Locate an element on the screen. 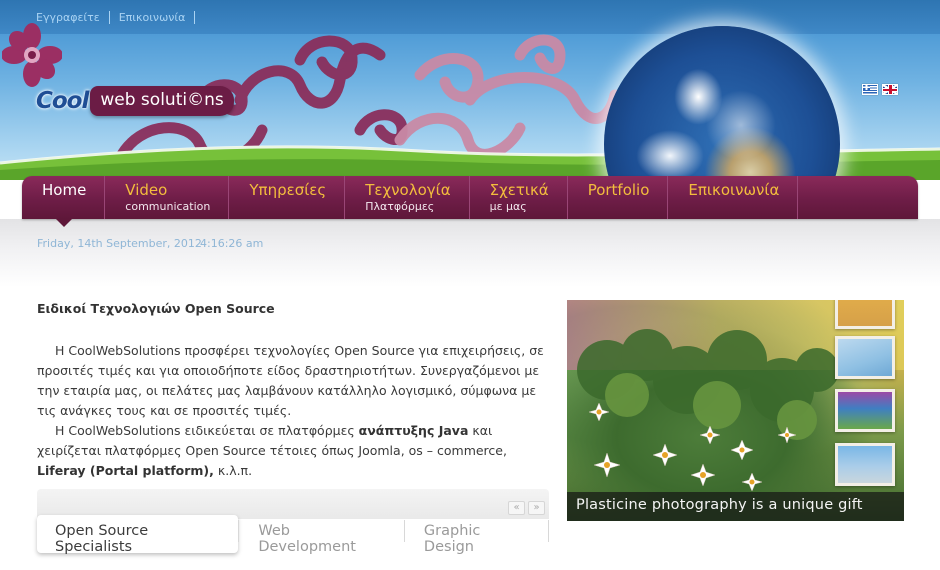 The width and height of the screenshot is (940, 570). site-logo: Cool web soluti©ns is located at coordinates (135, 101).